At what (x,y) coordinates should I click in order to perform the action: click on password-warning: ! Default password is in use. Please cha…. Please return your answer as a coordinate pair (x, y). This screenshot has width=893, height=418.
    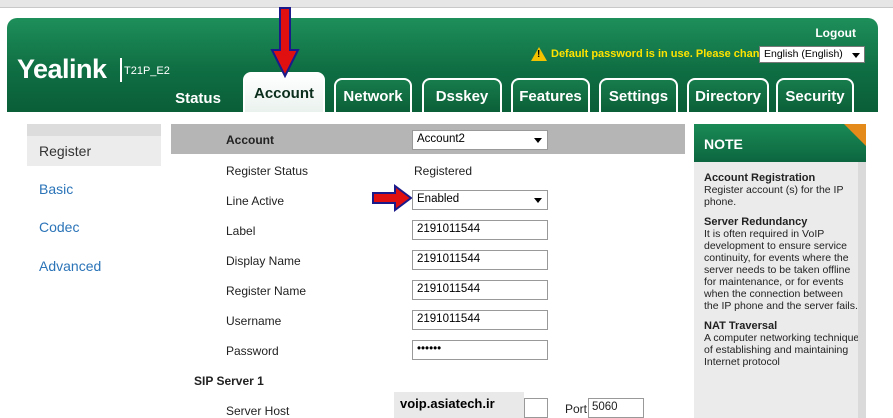
    Looking at the image, I should click on (653, 54).